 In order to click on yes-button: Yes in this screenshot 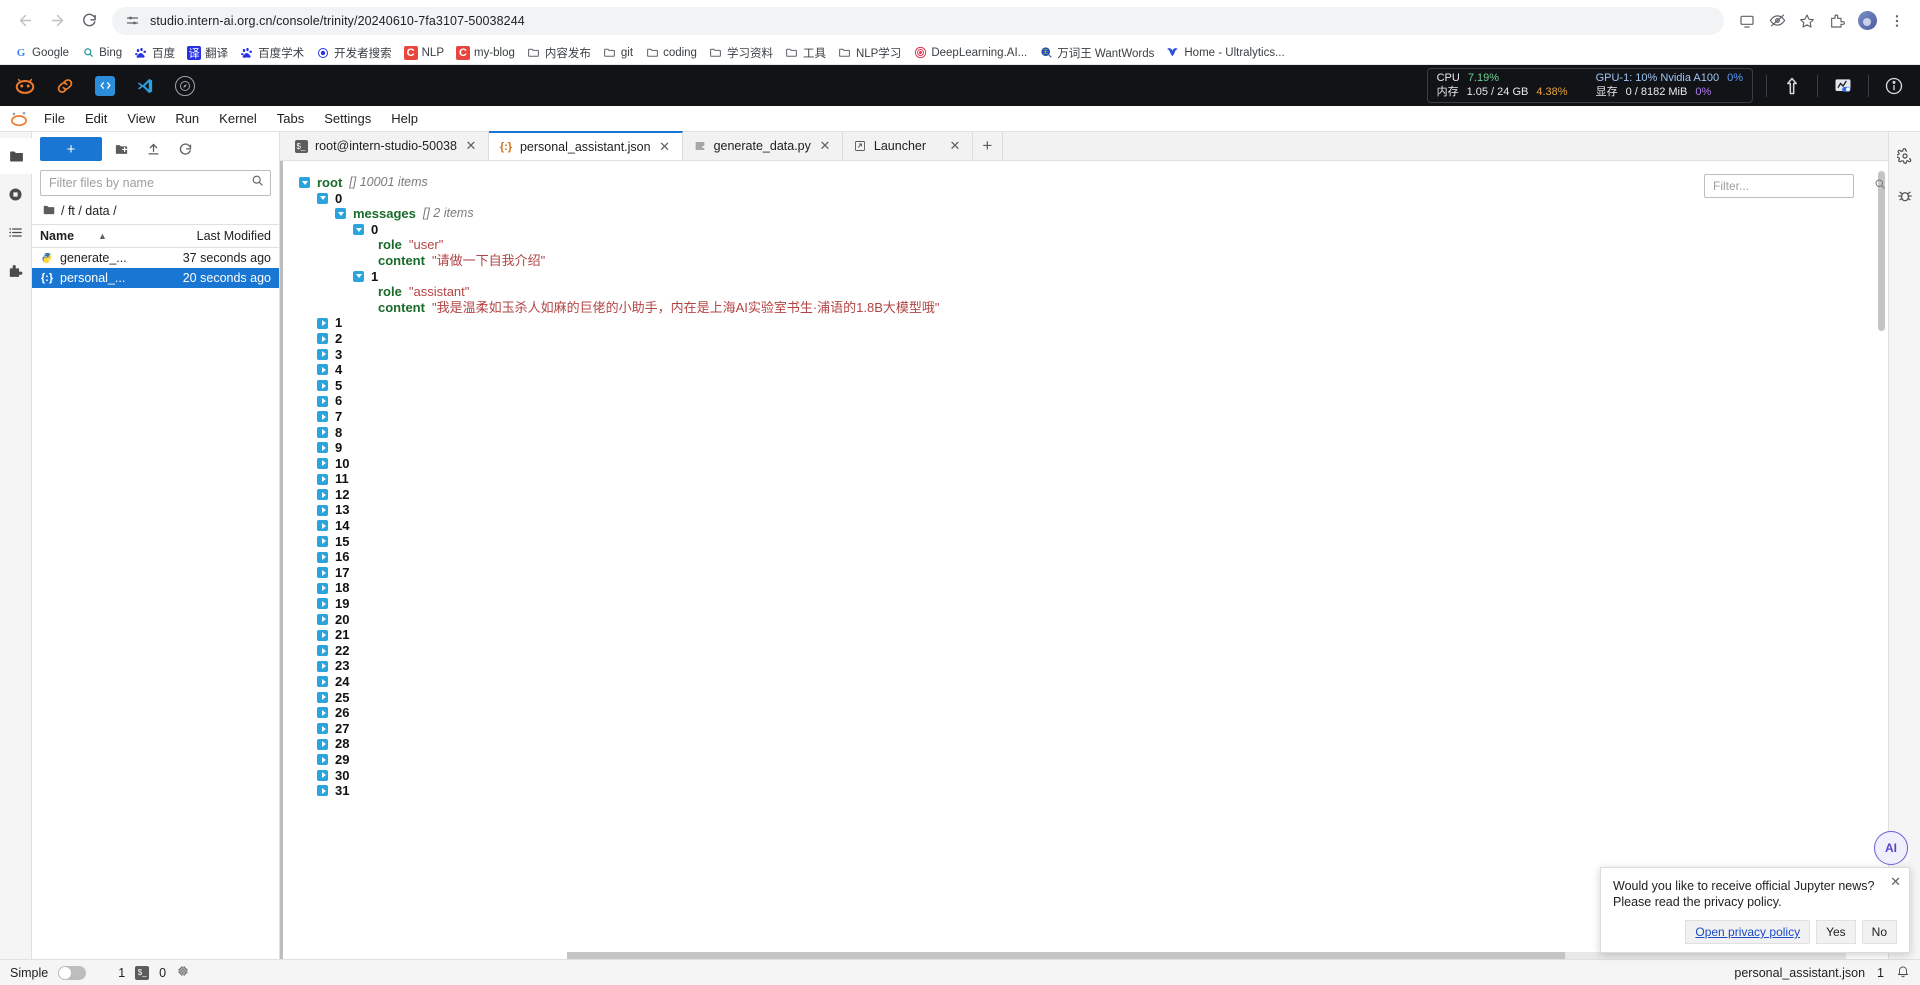, I will do `click(1836, 932)`.